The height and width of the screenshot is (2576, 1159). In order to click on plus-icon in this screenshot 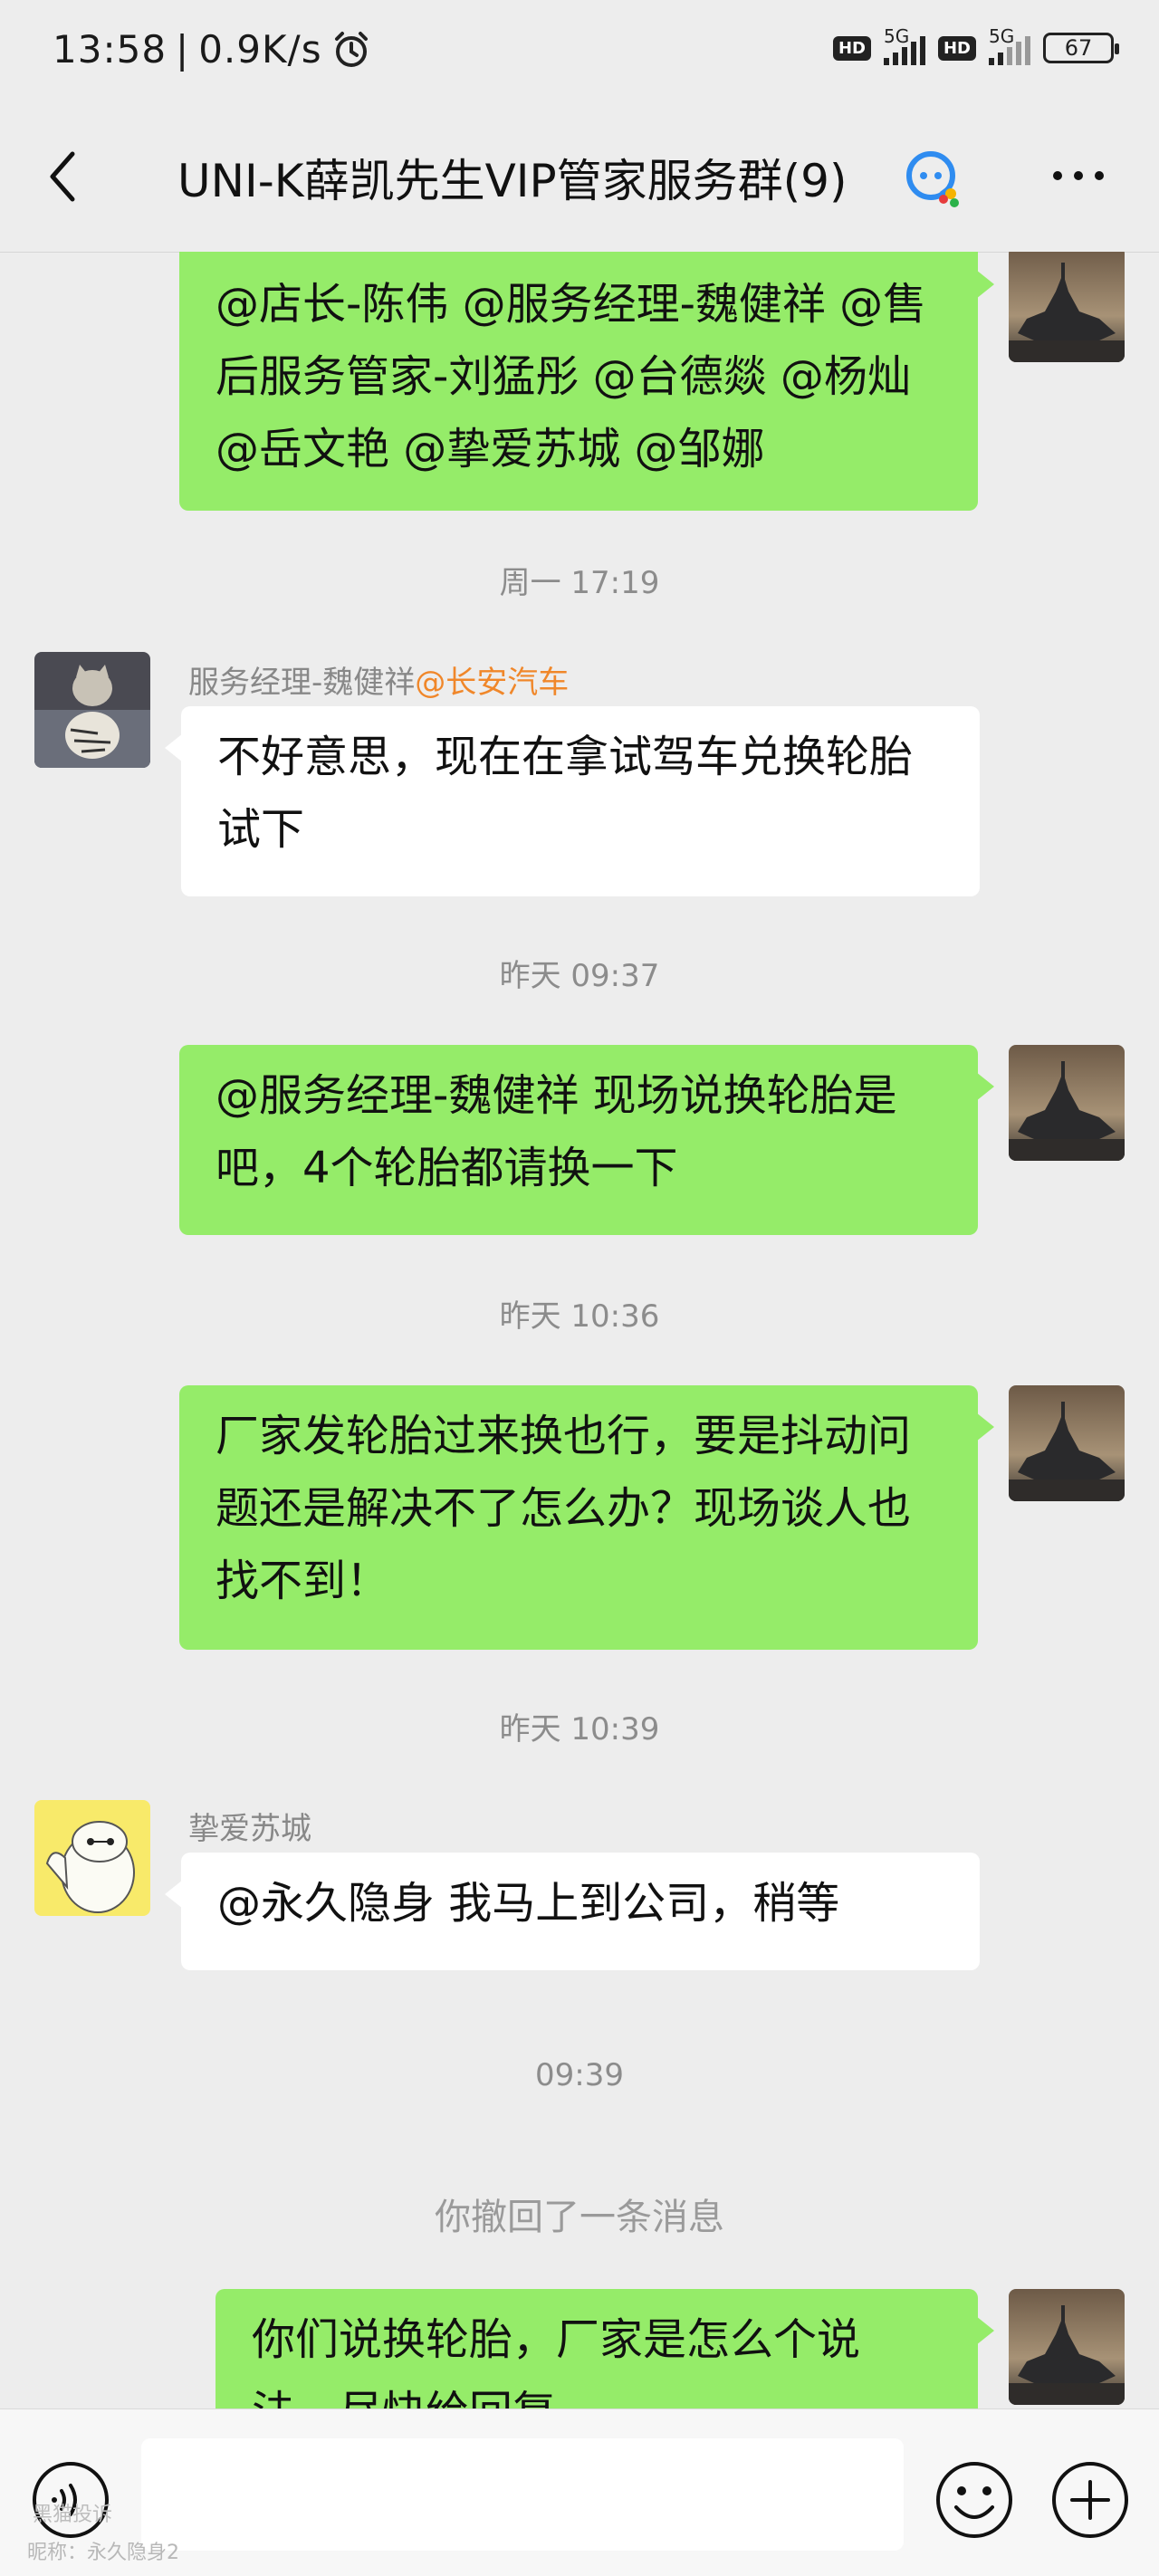, I will do `click(1090, 2500)`.